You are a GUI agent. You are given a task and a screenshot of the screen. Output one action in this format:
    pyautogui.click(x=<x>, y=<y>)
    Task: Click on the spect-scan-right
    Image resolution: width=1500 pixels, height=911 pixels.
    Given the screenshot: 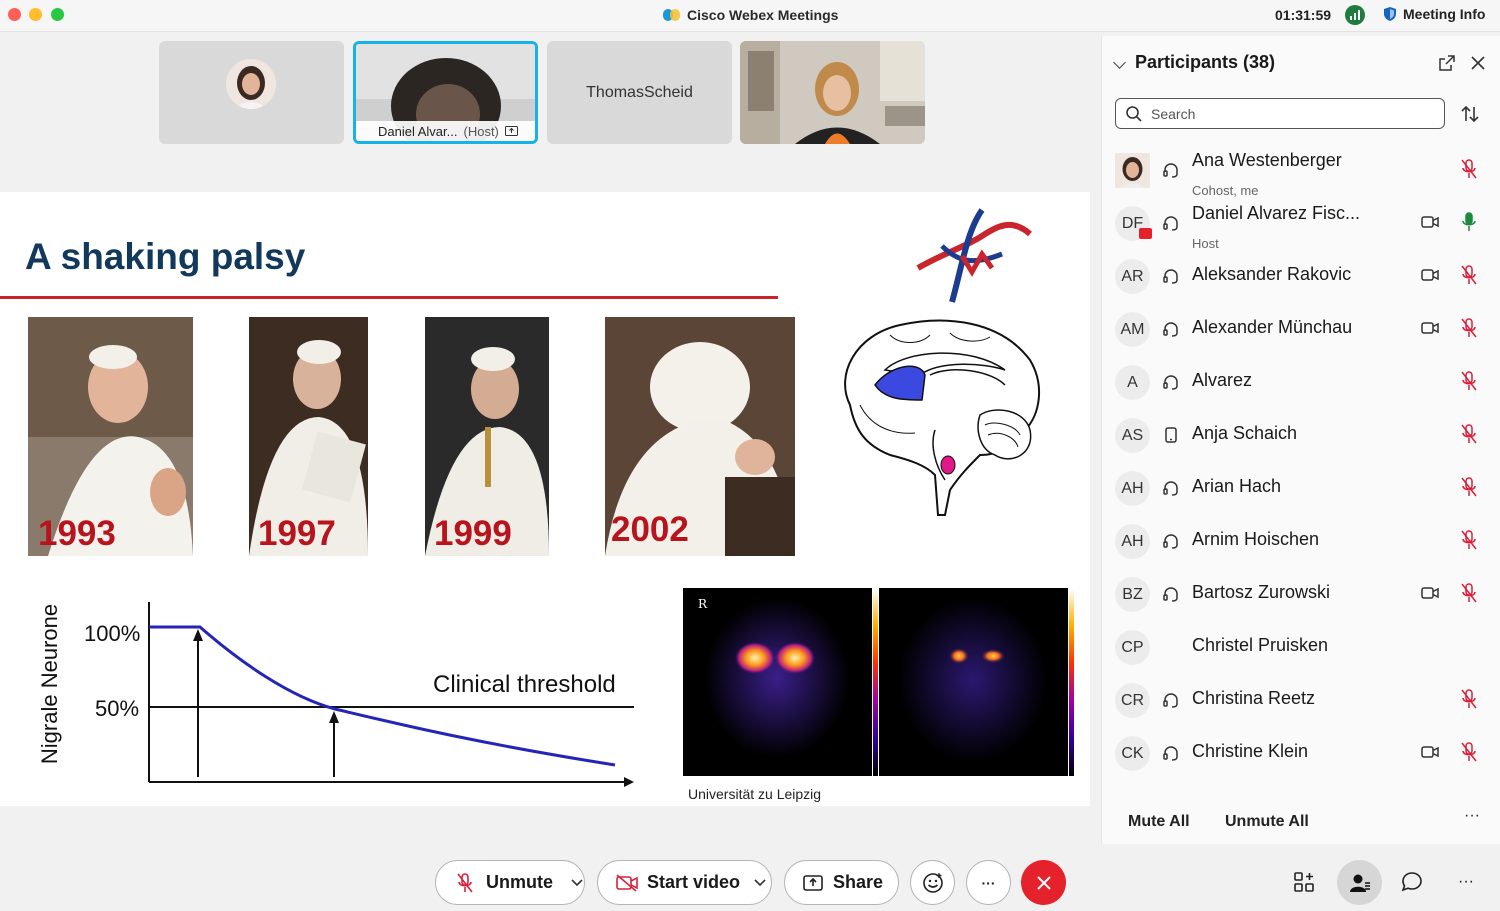 What is the action you would take?
    pyautogui.click(x=973, y=682)
    